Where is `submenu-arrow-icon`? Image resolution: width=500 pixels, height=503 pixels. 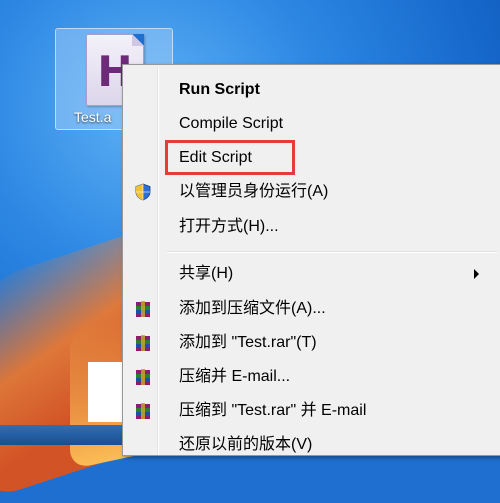 submenu-arrow-icon is located at coordinates (476, 274).